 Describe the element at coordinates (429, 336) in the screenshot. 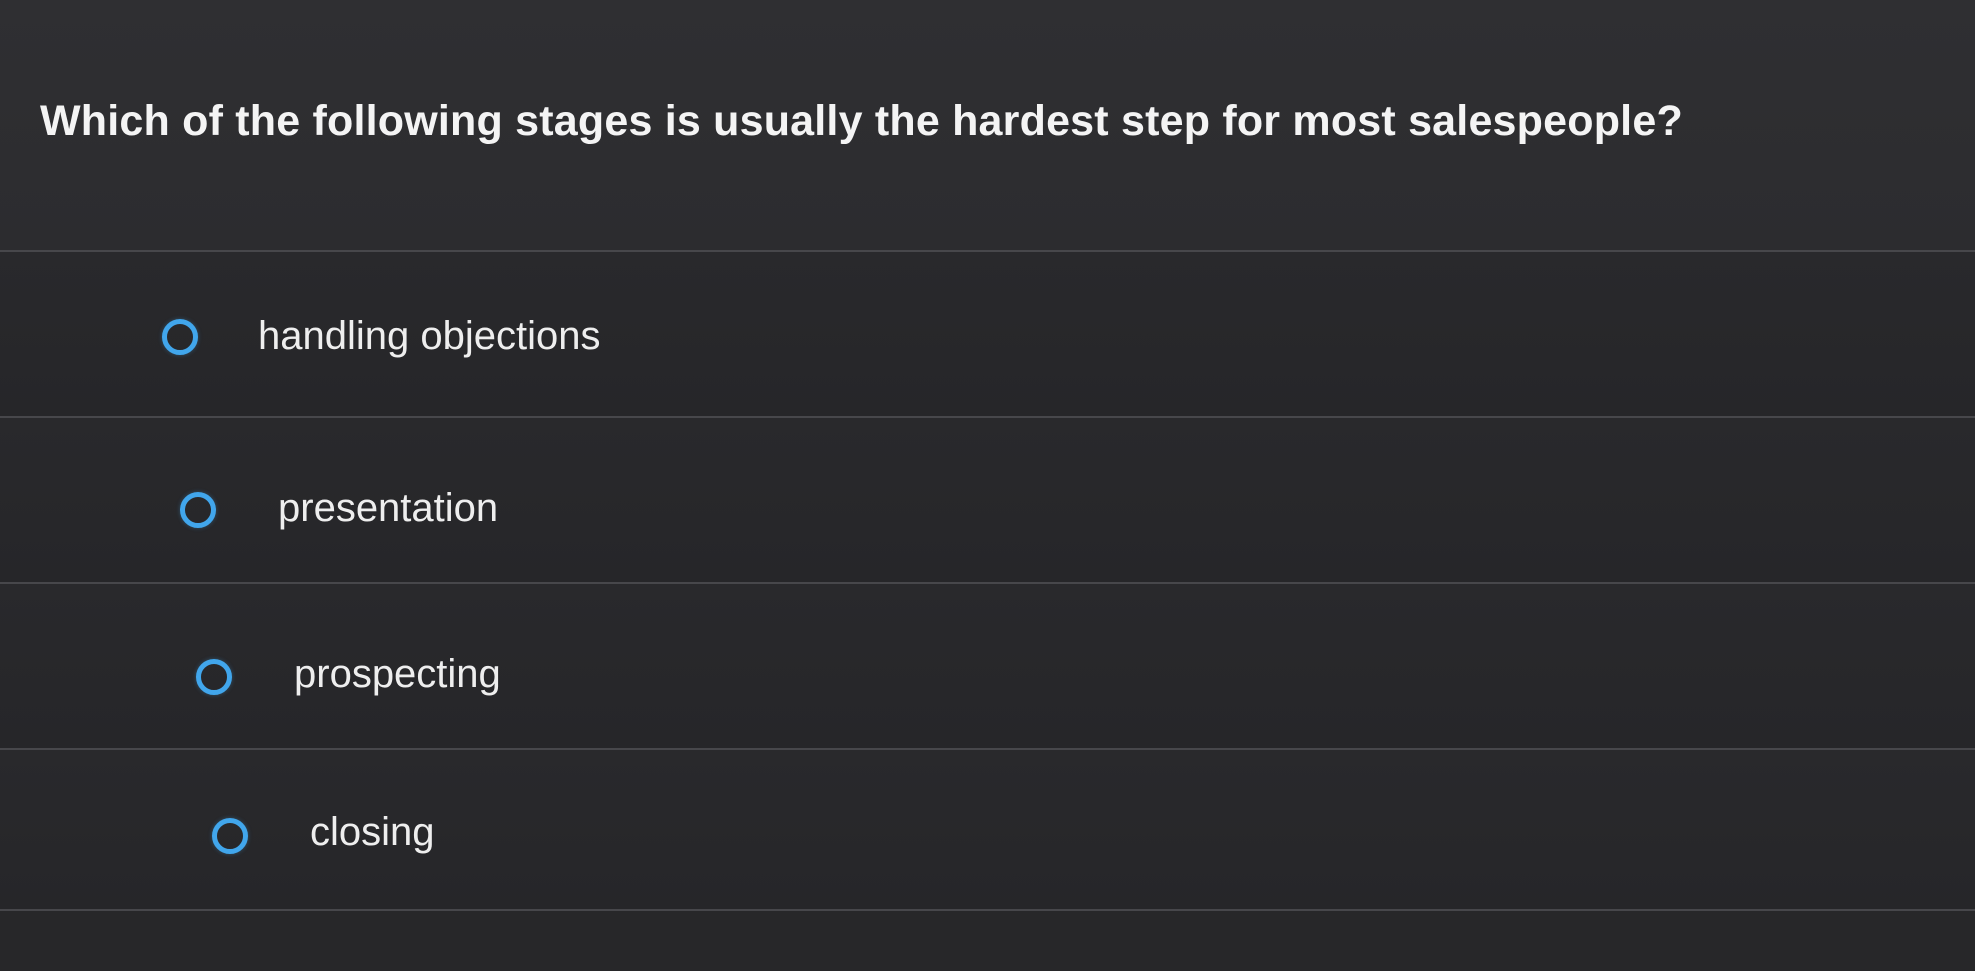

I see `option-label: handling objections` at that location.